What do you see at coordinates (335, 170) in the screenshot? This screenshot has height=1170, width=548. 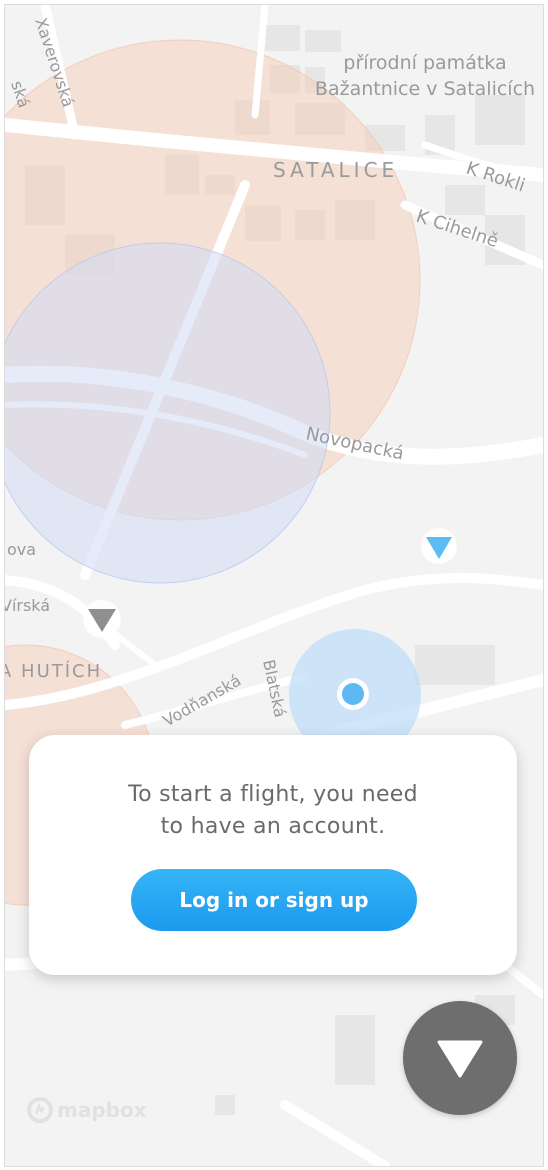 I see `district-label-satalice: SATALICE` at bounding box center [335, 170].